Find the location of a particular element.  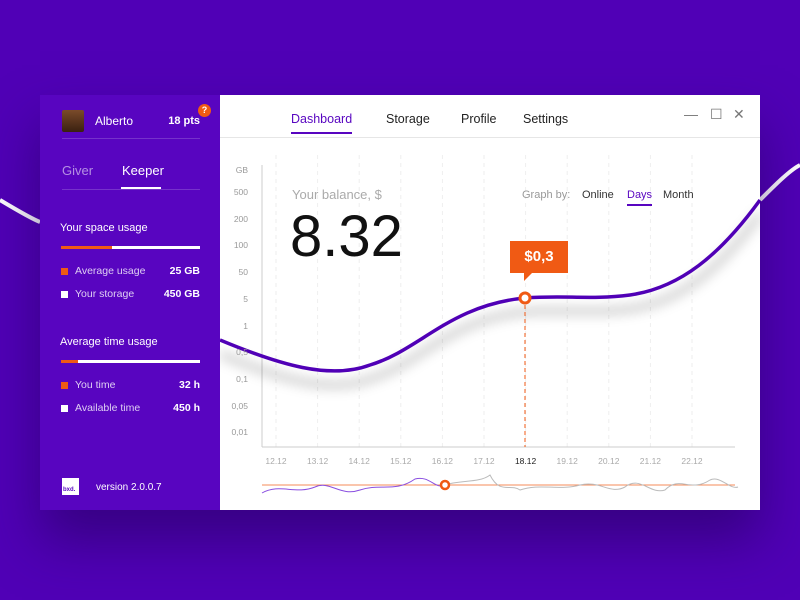

value-tooltip: $0,3 is located at coordinates (539, 261).